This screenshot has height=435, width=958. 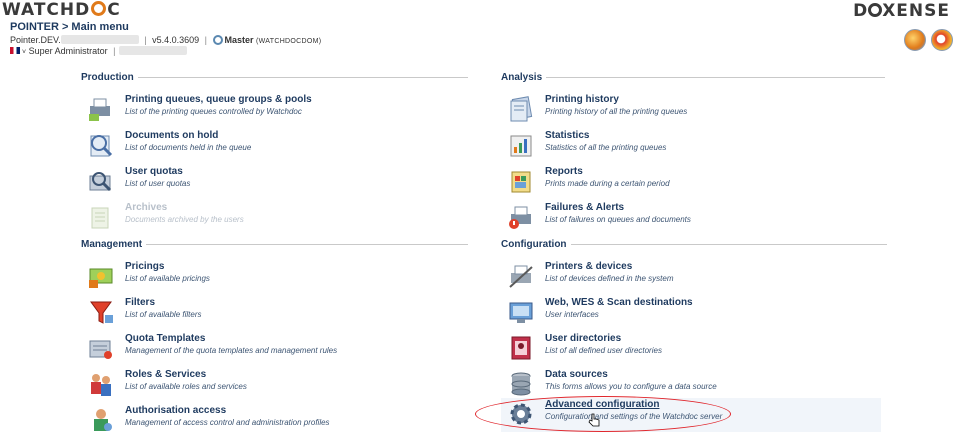 I want to click on menu-item-desc: Documents archived by the users, so click(x=184, y=219).